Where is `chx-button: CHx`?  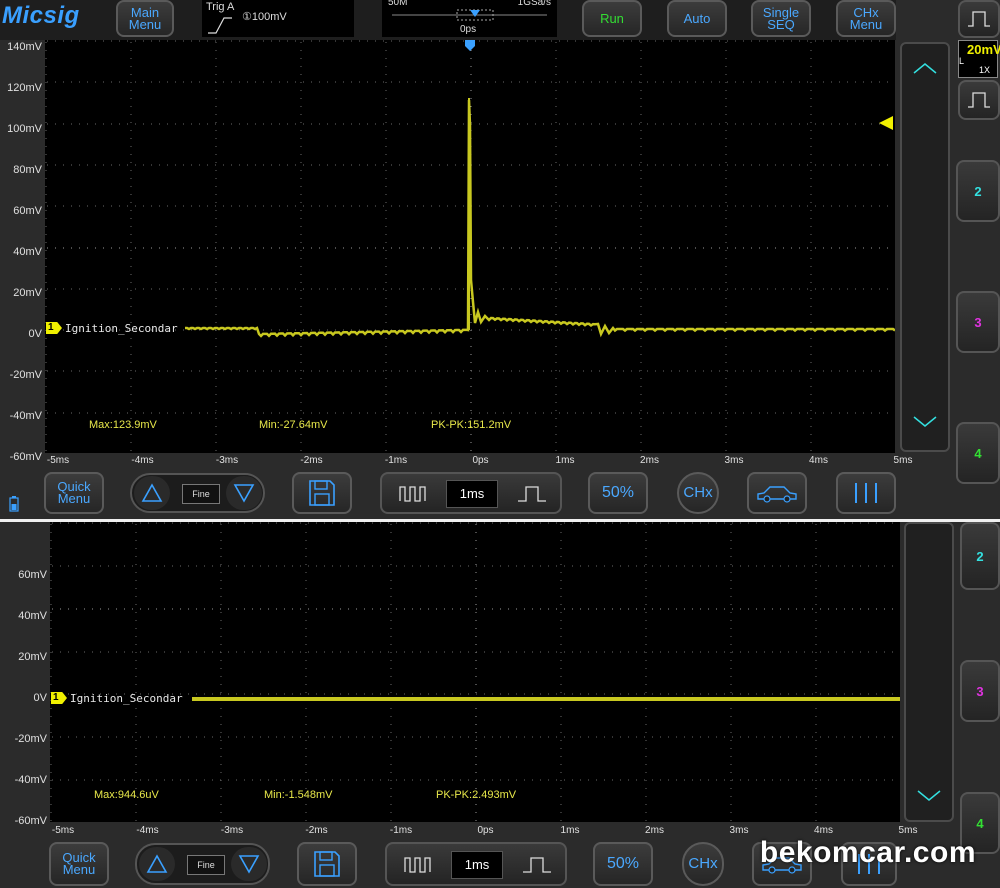 chx-button: CHx is located at coordinates (698, 493).